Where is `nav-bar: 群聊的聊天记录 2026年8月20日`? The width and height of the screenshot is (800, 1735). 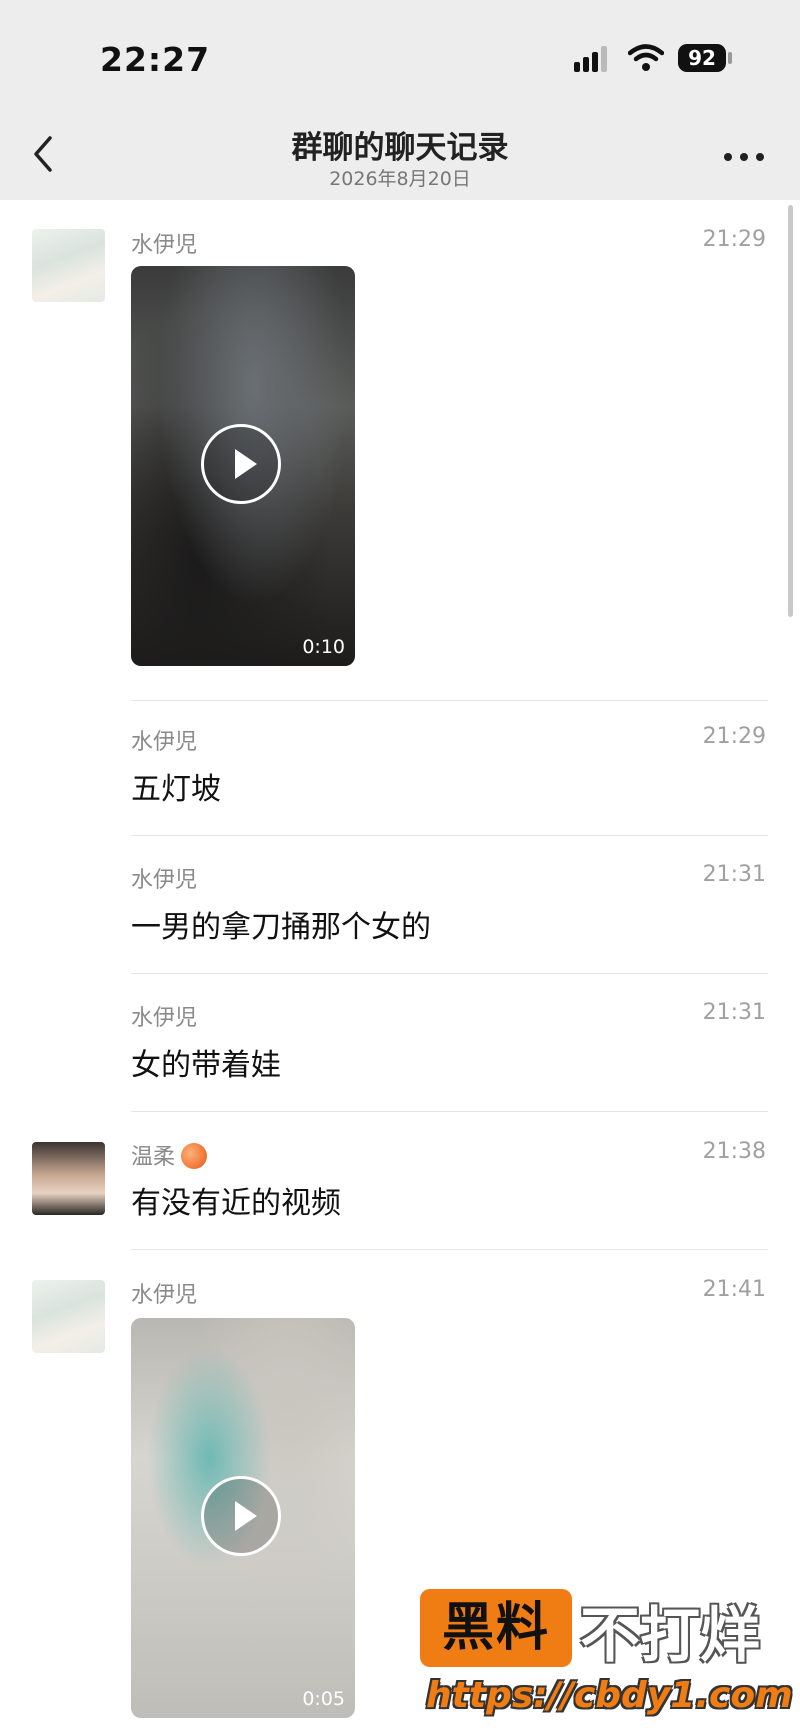
nav-bar: 群聊的聊天记录 2026年8月20日 is located at coordinates (400, 155).